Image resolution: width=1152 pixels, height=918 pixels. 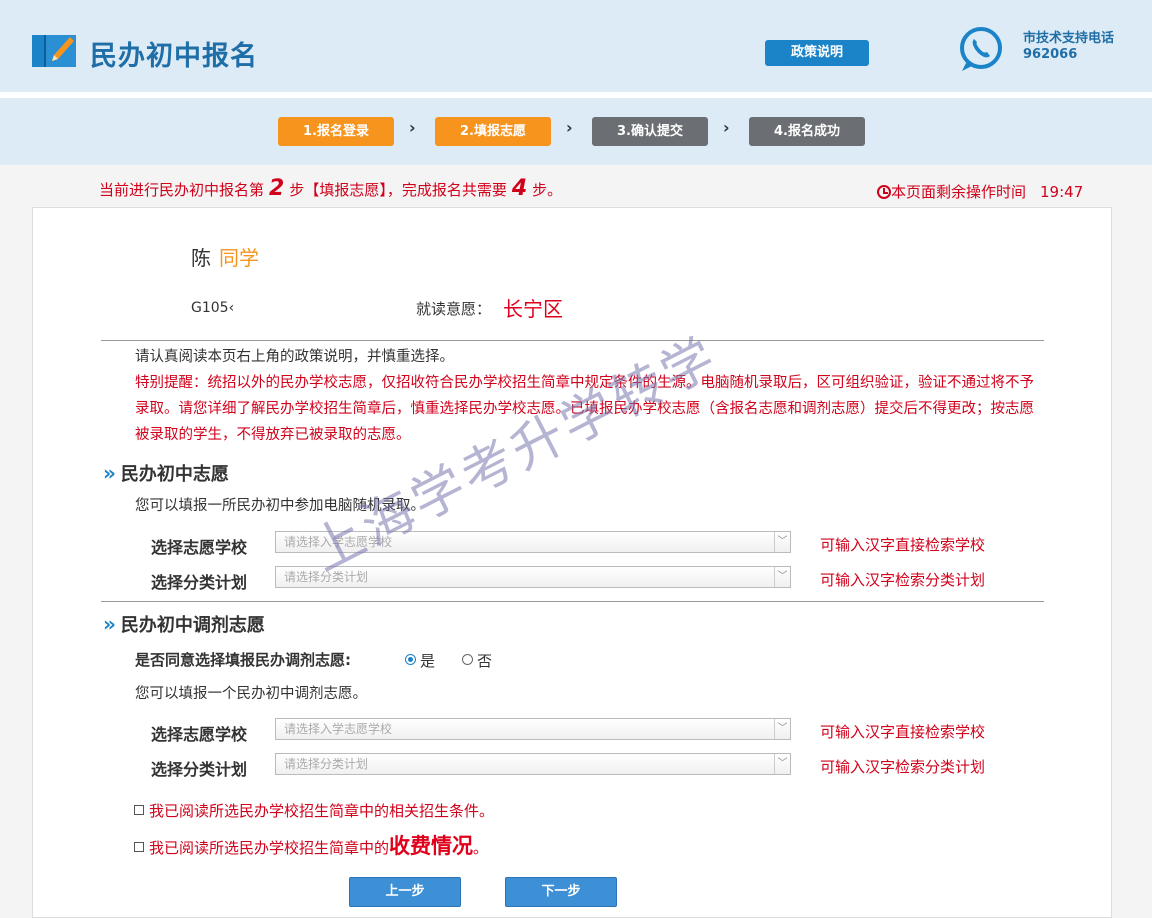 What do you see at coordinates (251, 694) in the screenshot?
I see `section-description: 您可以填报一个民办初中调剂志愿。` at bounding box center [251, 694].